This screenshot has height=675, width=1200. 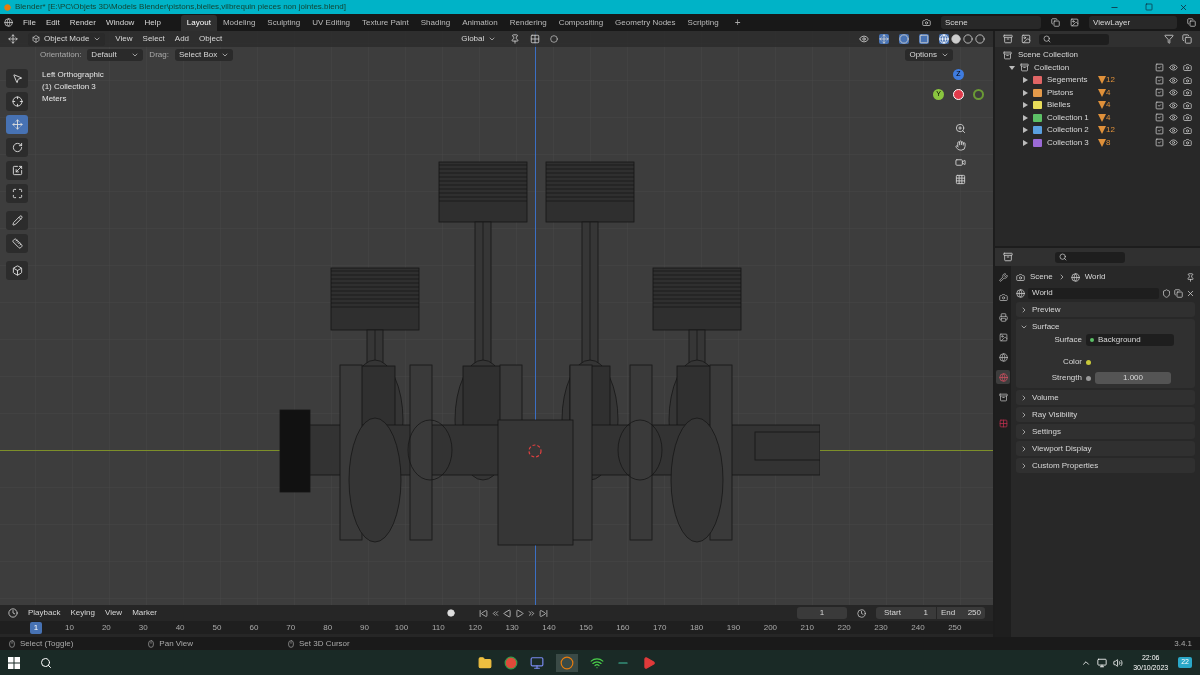 I want to click on snap-icon, so click(x=535, y=39).